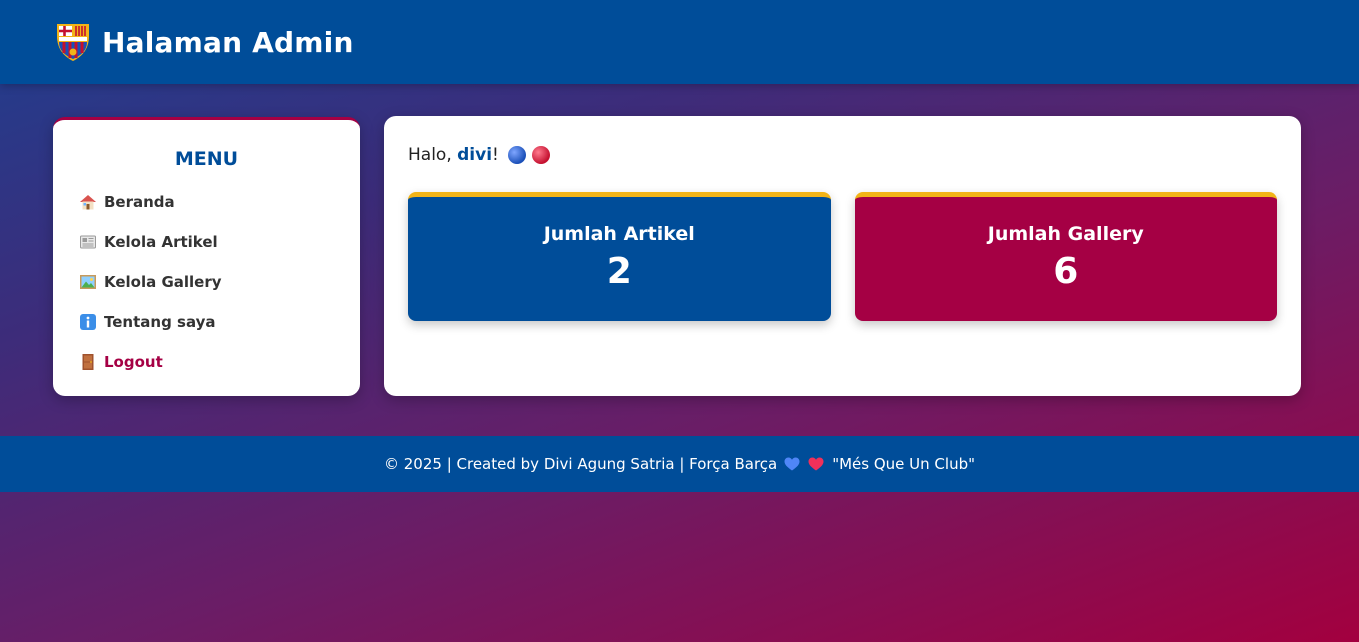 The height and width of the screenshot is (642, 1359). I want to click on stat-card-title: Jumlah Artikel, so click(619, 234).